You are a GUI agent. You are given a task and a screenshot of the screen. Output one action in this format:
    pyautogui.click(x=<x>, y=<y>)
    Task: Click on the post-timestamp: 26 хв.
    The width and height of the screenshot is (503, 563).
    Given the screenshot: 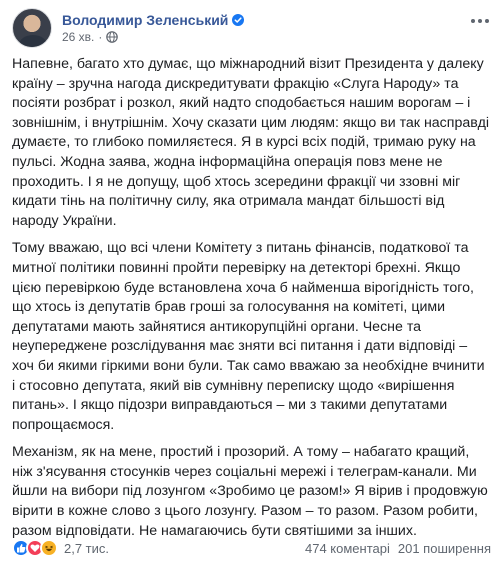 What is the action you would take?
    pyautogui.click(x=78, y=37)
    